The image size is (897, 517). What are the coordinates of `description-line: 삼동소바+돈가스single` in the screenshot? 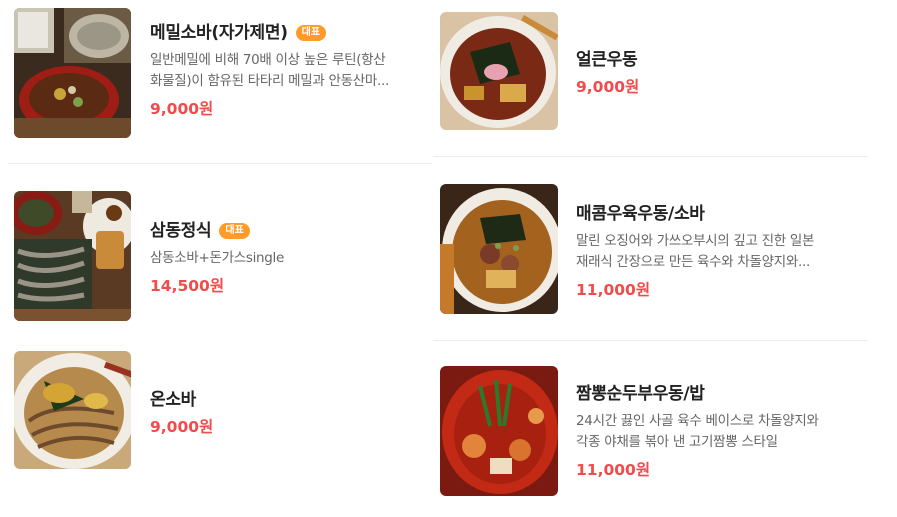 It's located at (217, 258).